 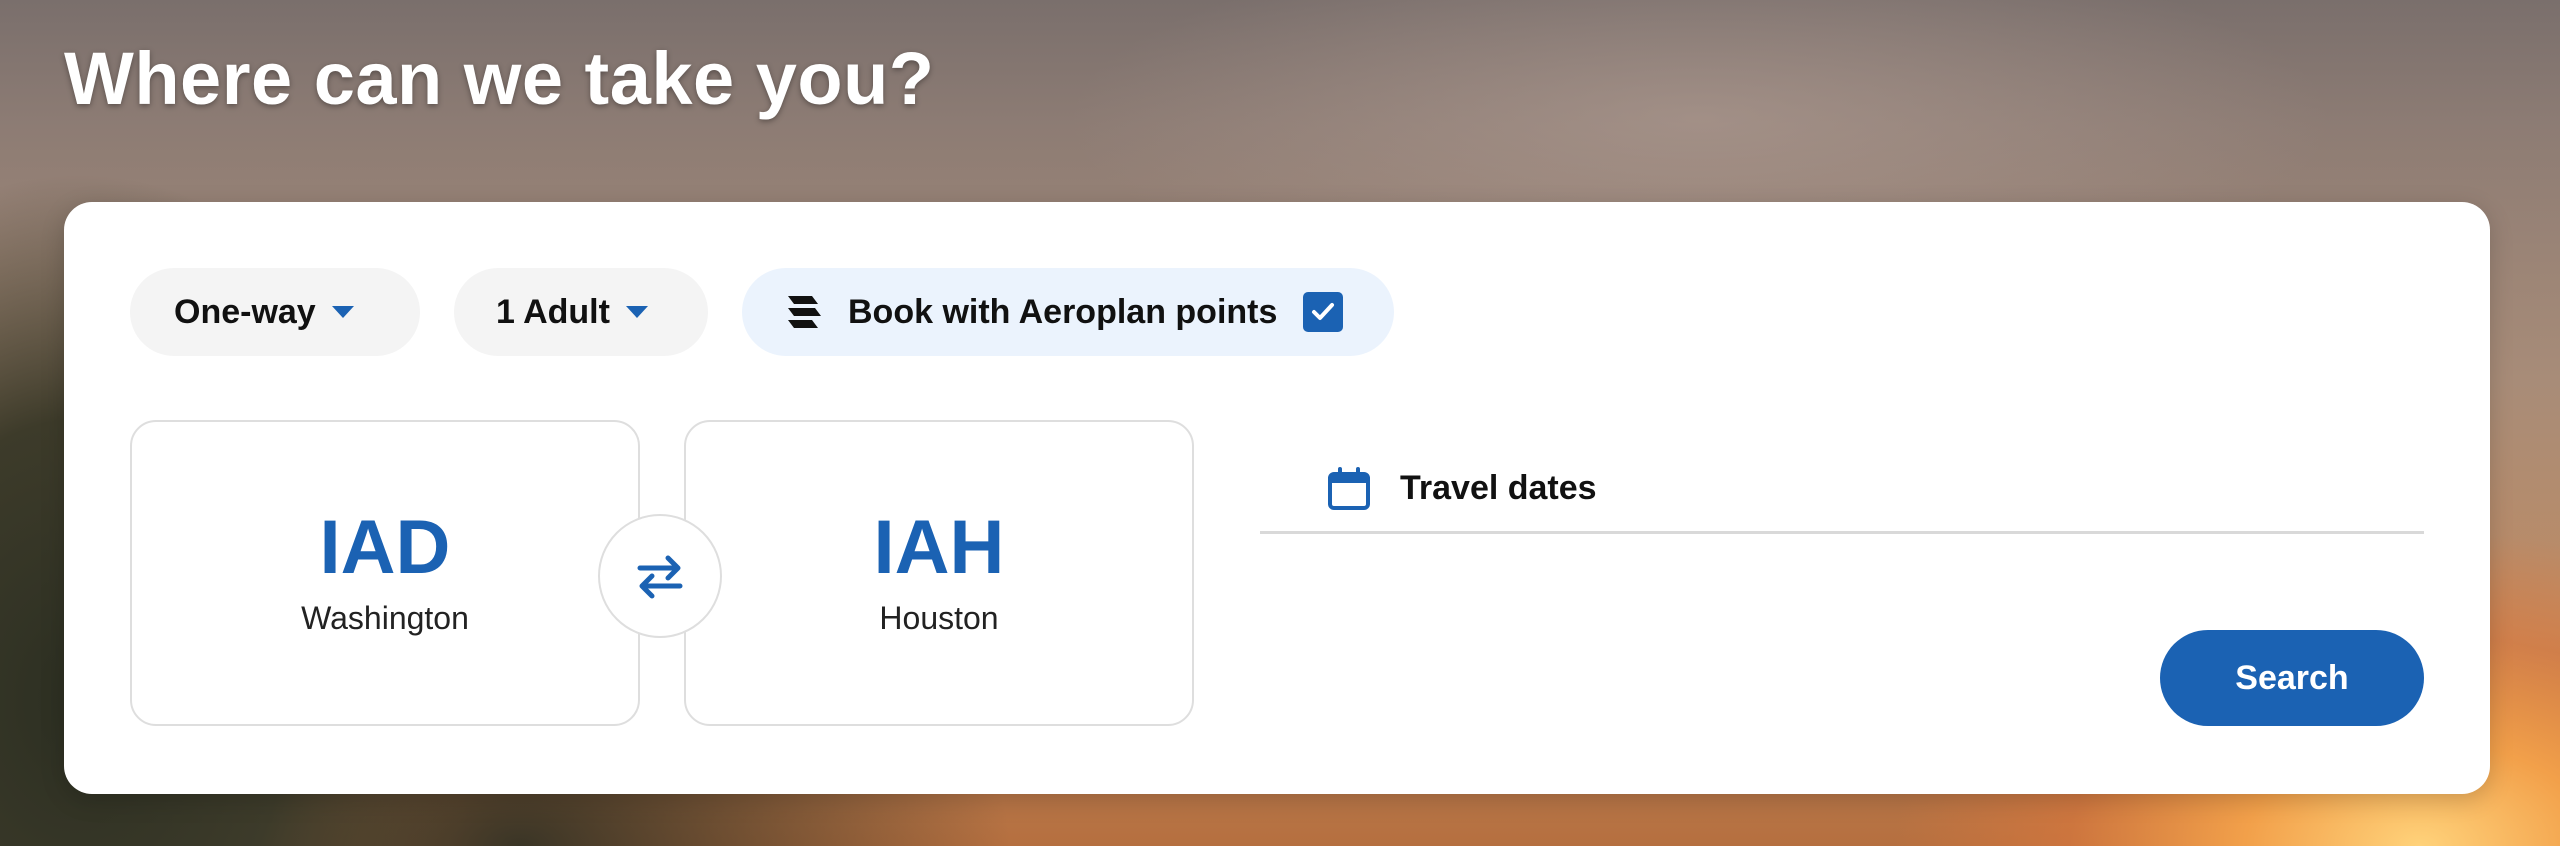 I want to click on calendar-icon, so click(x=1349, y=488).